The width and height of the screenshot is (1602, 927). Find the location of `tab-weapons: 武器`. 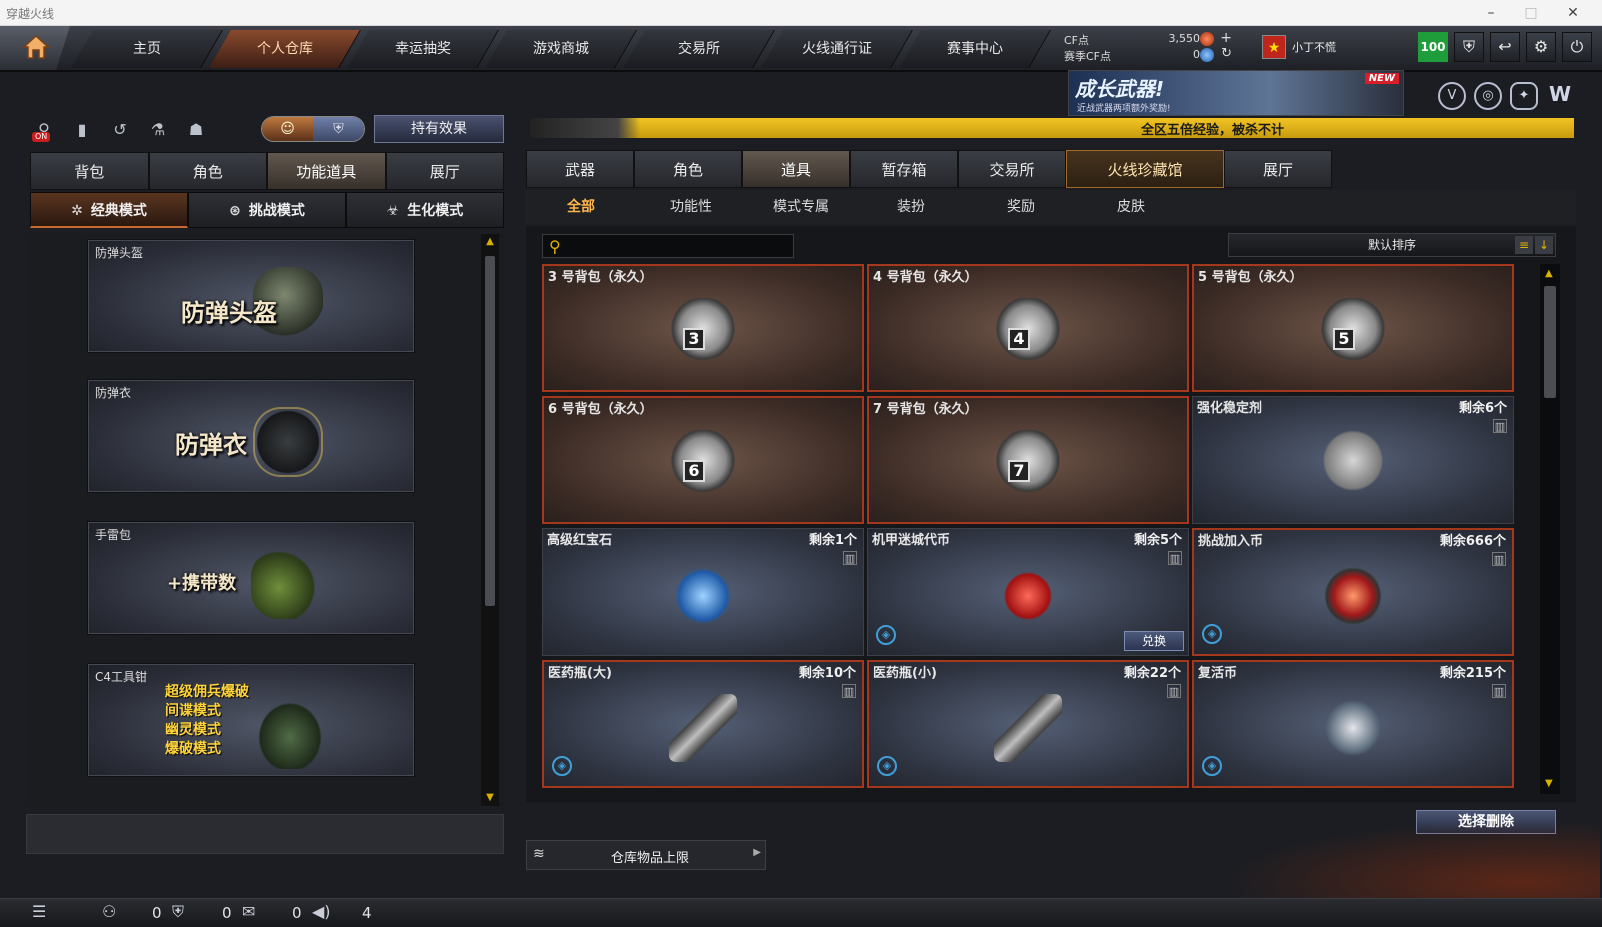

tab-weapons: 武器 is located at coordinates (580, 169).